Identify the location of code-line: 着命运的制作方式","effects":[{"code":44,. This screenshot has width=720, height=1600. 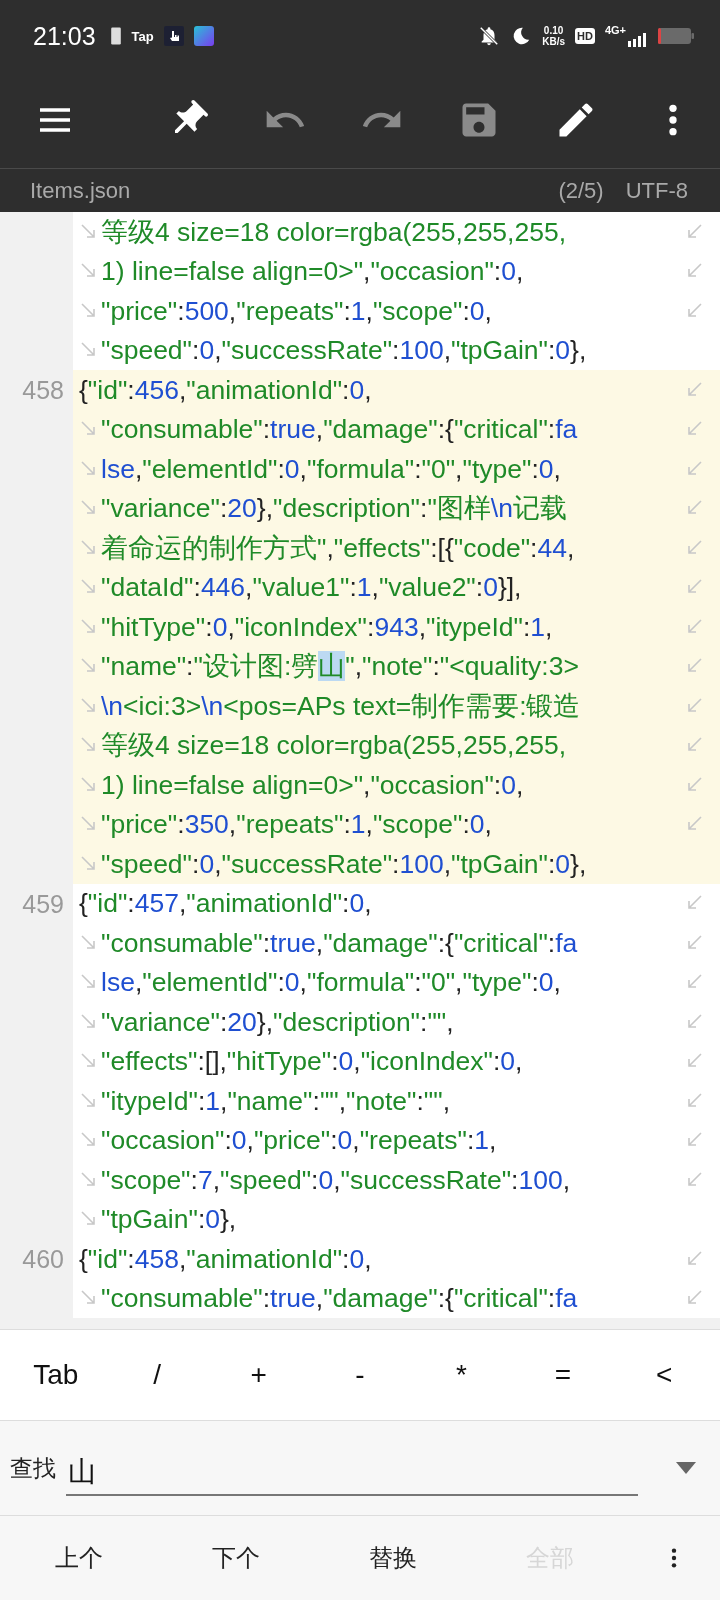
(338, 548).